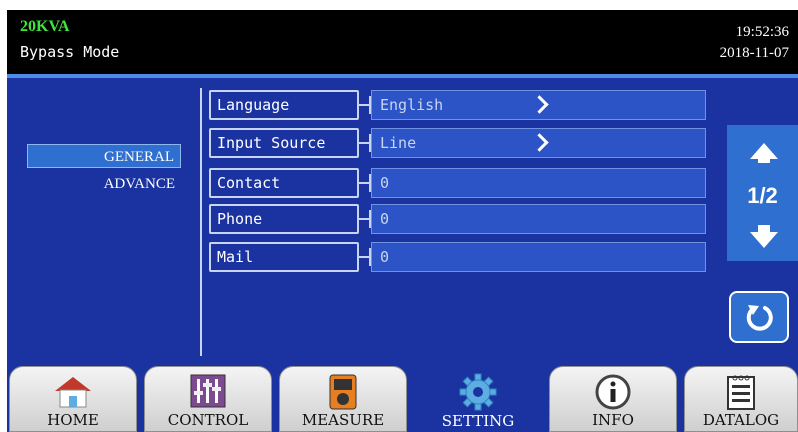  Describe the element at coordinates (762, 195) in the screenshot. I see `page-indicator: 1/2` at that location.